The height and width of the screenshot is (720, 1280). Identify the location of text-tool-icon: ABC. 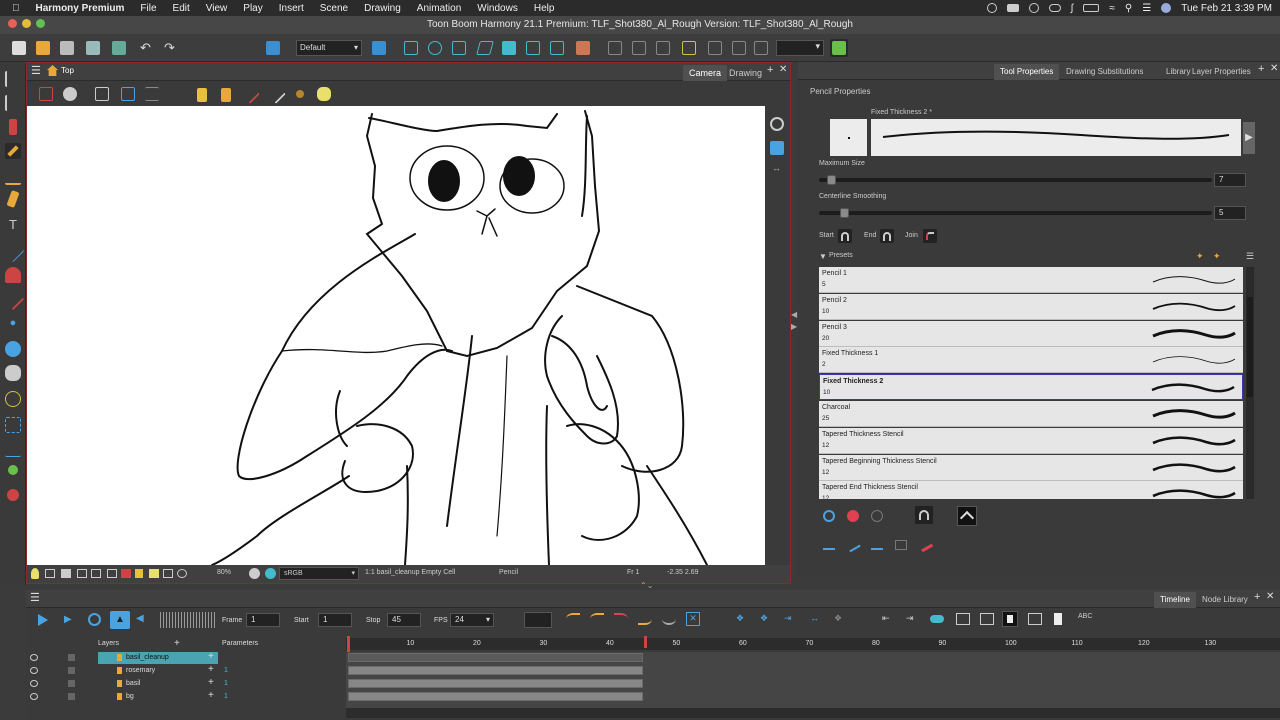
(1085, 620).